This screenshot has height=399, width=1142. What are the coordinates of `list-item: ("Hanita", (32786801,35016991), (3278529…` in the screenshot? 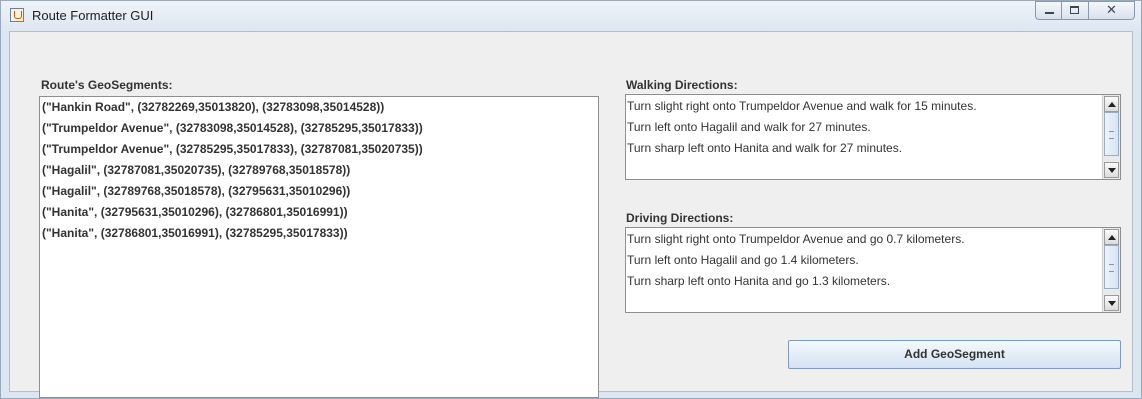 It's located at (319, 233).